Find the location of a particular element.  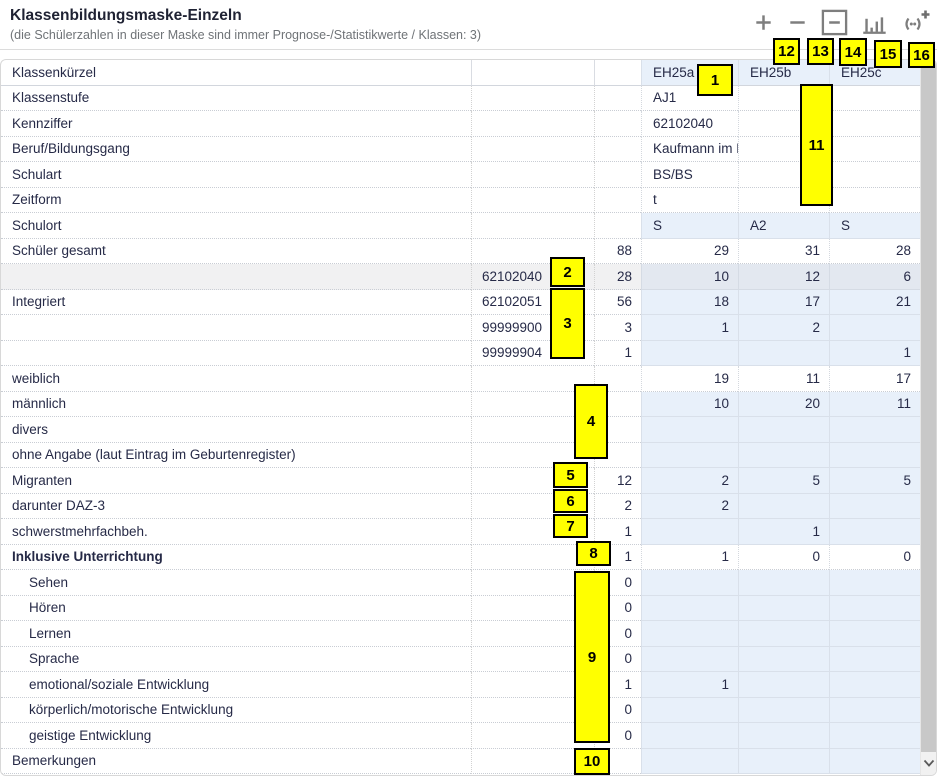

code-cell: 62102051 is located at coordinates (532, 302).